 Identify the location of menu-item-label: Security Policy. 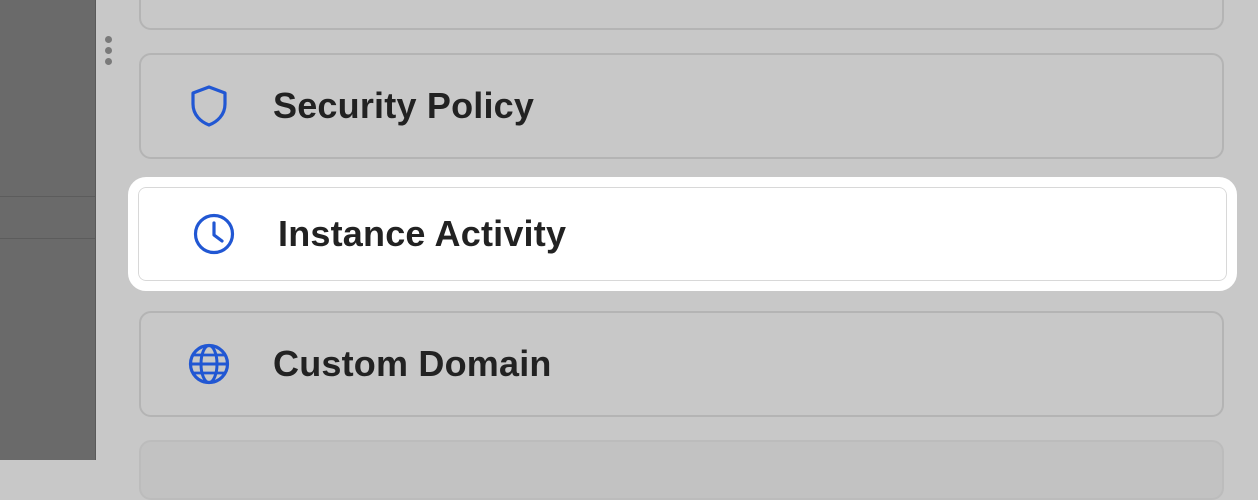
(404, 105).